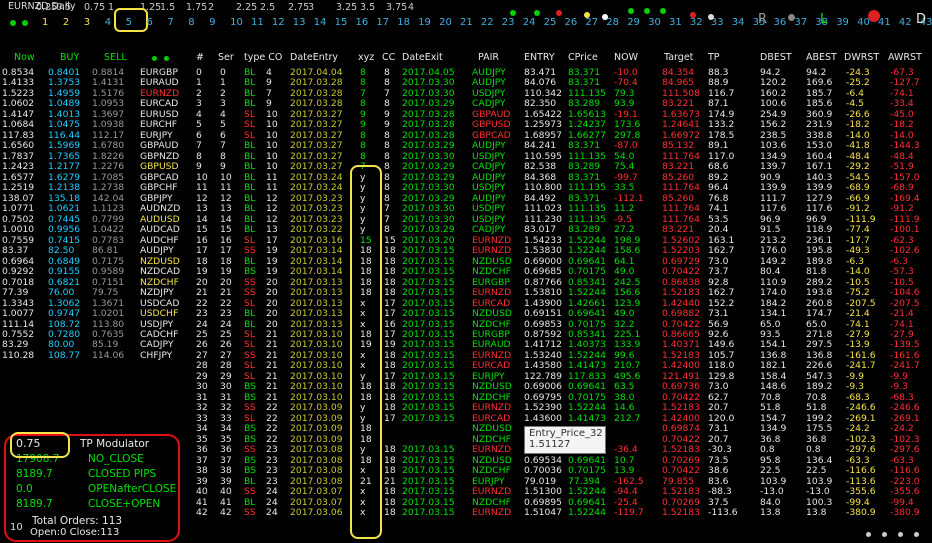 The height and width of the screenshot is (543, 932). I want to click on target-price: 0.69882, so click(681, 314).